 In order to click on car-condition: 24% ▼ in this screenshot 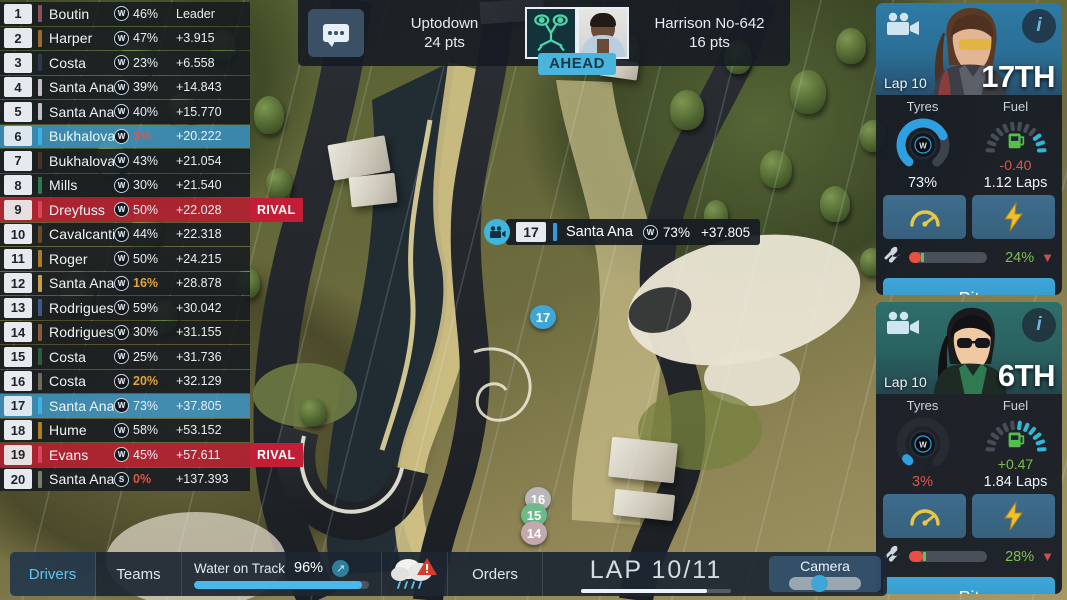, I will do `click(969, 256)`.